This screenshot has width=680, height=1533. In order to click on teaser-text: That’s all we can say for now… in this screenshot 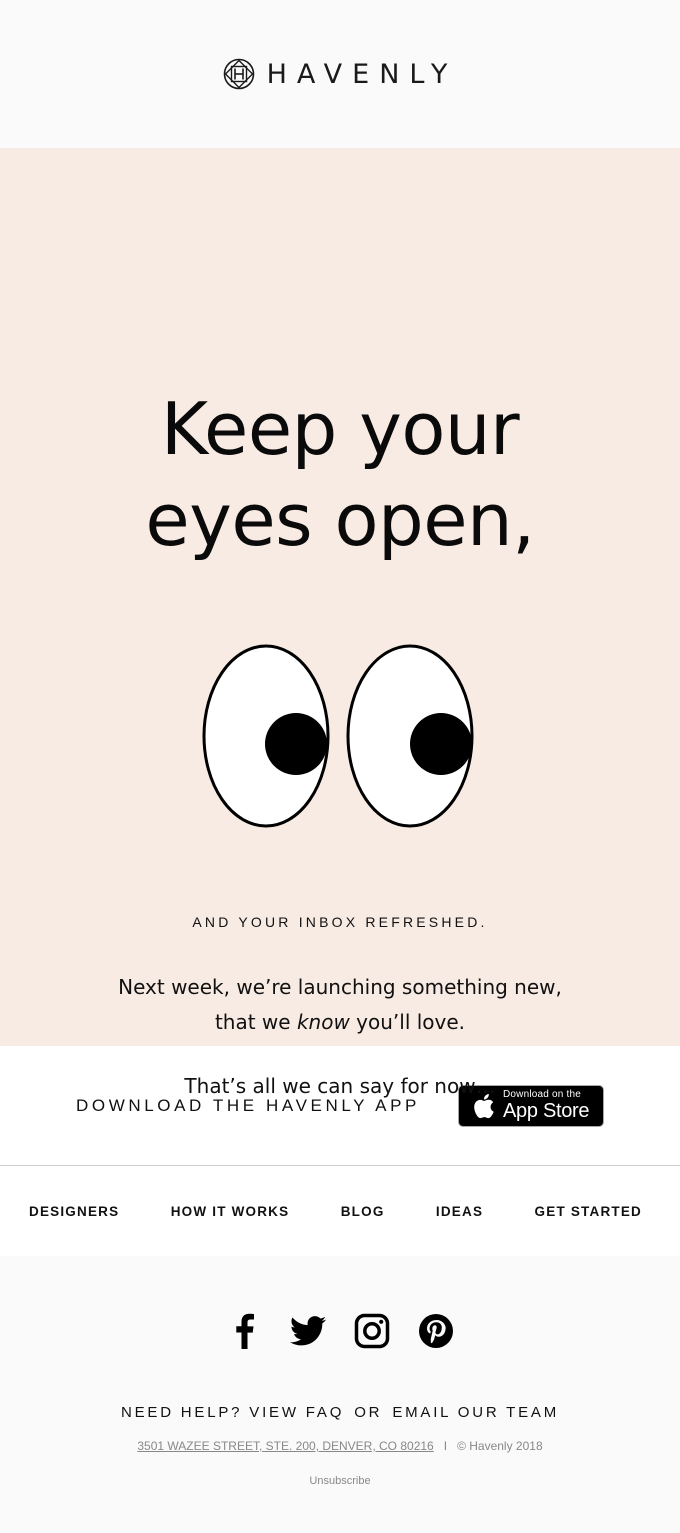, I will do `click(340, 1086)`.